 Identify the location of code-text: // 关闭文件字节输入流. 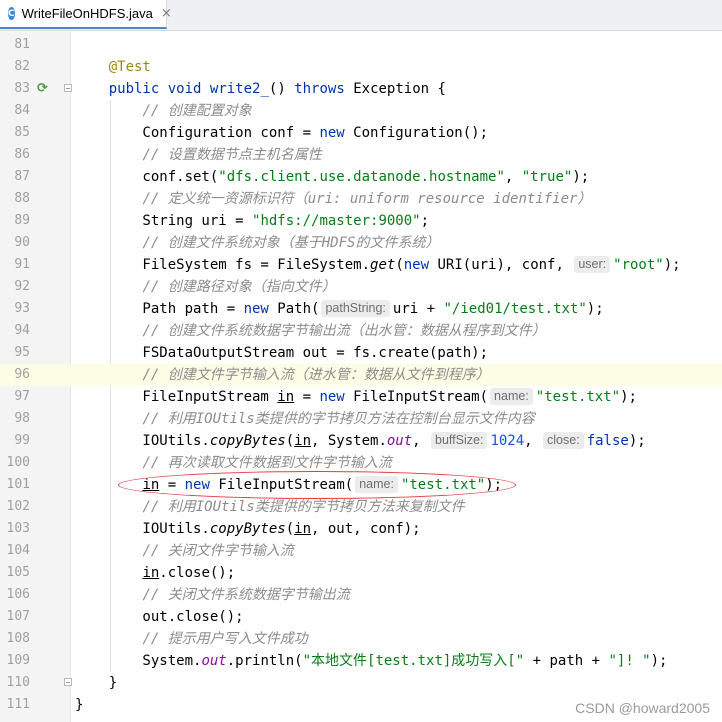
(184, 551).